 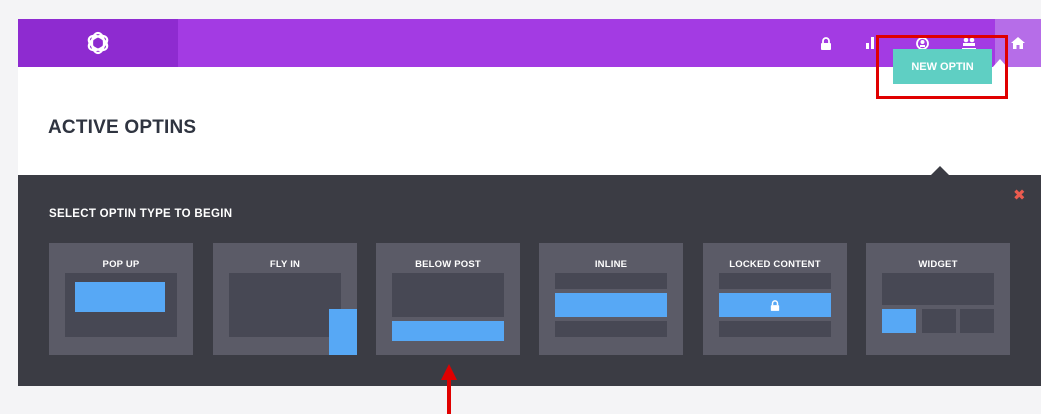 What do you see at coordinates (611, 264) in the screenshot?
I see `card-label: INLINE` at bounding box center [611, 264].